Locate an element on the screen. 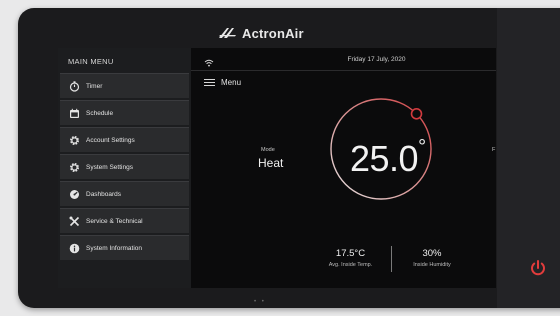 The image size is (560, 316). brand-logo: ActronAir is located at coordinates (261, 33).